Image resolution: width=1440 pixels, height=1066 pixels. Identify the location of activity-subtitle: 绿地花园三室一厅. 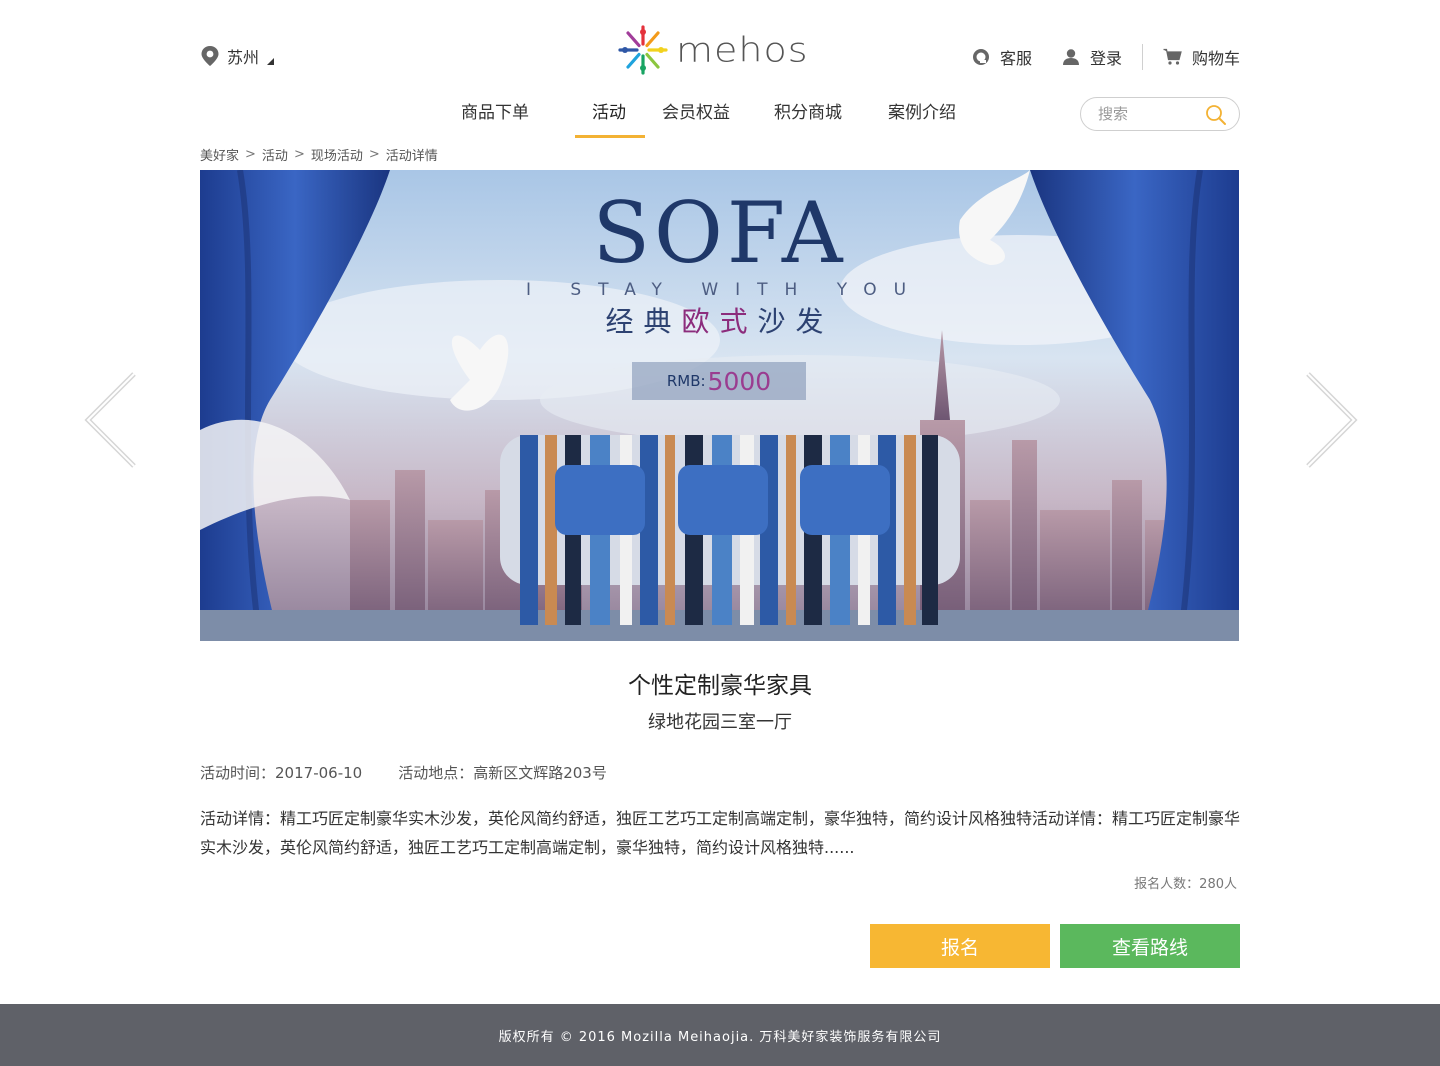
(720, 722).